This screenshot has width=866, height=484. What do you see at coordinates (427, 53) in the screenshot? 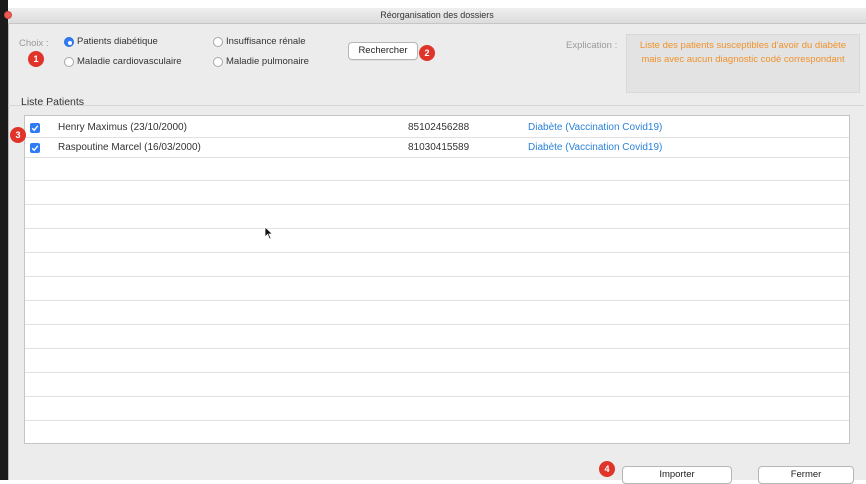
I see `step-badge-2: 2` at bounding box center [427, 53].